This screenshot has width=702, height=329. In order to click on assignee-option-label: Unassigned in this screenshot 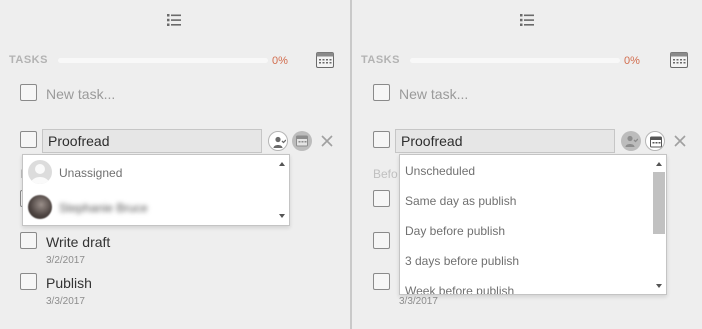, I will do `click(91, 173)`.